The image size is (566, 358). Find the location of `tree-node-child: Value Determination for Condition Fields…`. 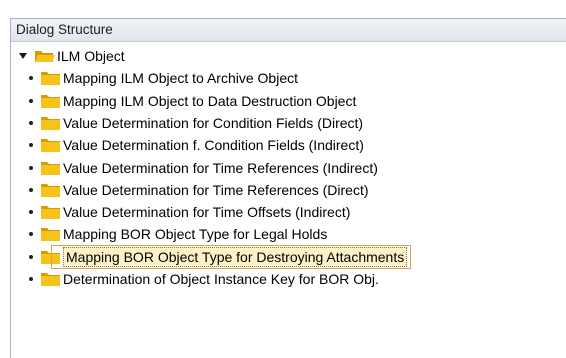

tree-node-child: Value Determination for Condition Fields… is located at coordinates (194, 123).